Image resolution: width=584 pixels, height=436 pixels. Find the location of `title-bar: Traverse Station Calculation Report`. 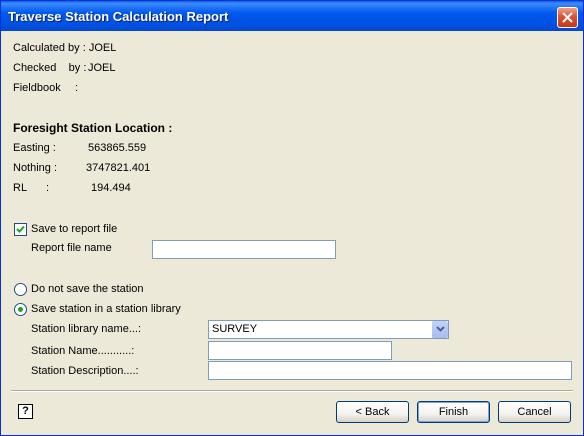

title-bar: Traverse Station Calculation Report is located at coordinates (292, 16).